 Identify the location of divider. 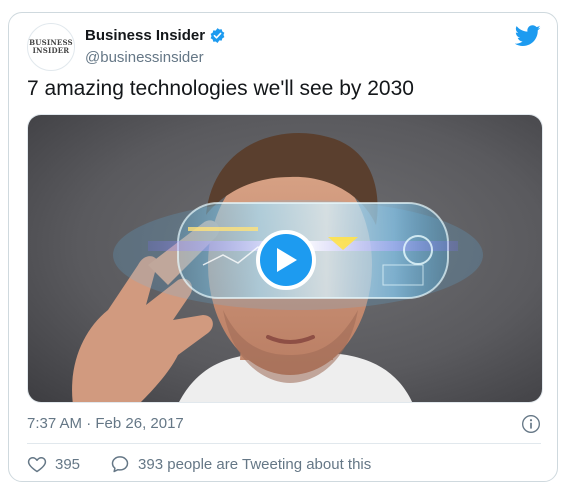
(284, 443).